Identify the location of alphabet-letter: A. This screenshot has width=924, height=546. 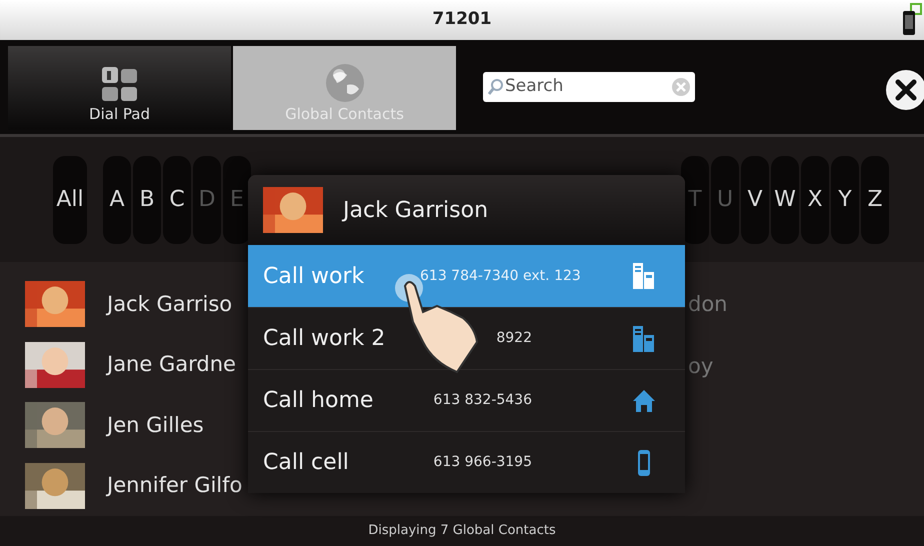
(117, 200).